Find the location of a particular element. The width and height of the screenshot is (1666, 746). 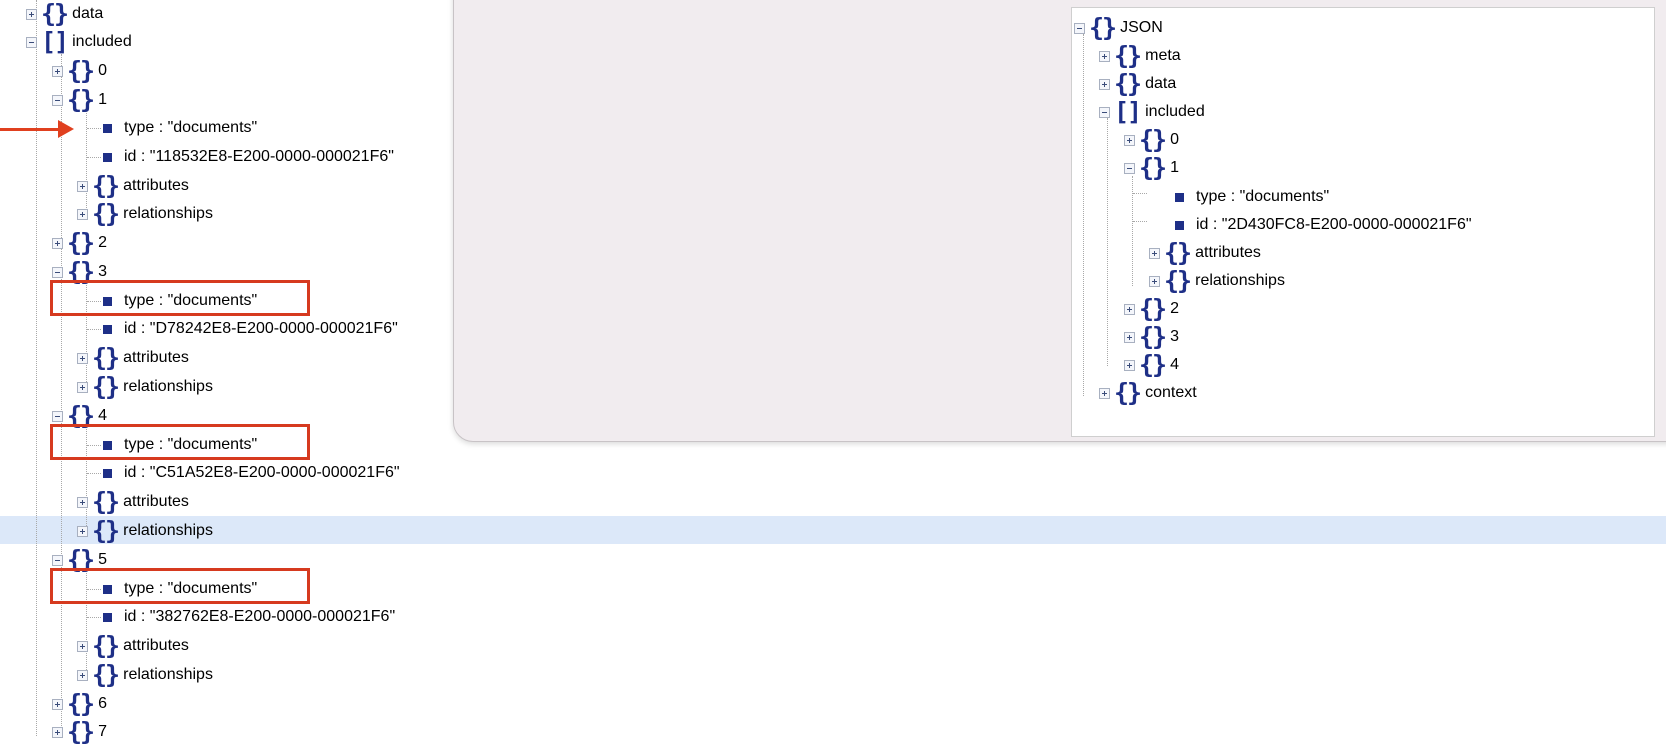

tree-leaf-id: id : "118532E8-E200-0000-000021F6" is located at coordinates (248, 157).